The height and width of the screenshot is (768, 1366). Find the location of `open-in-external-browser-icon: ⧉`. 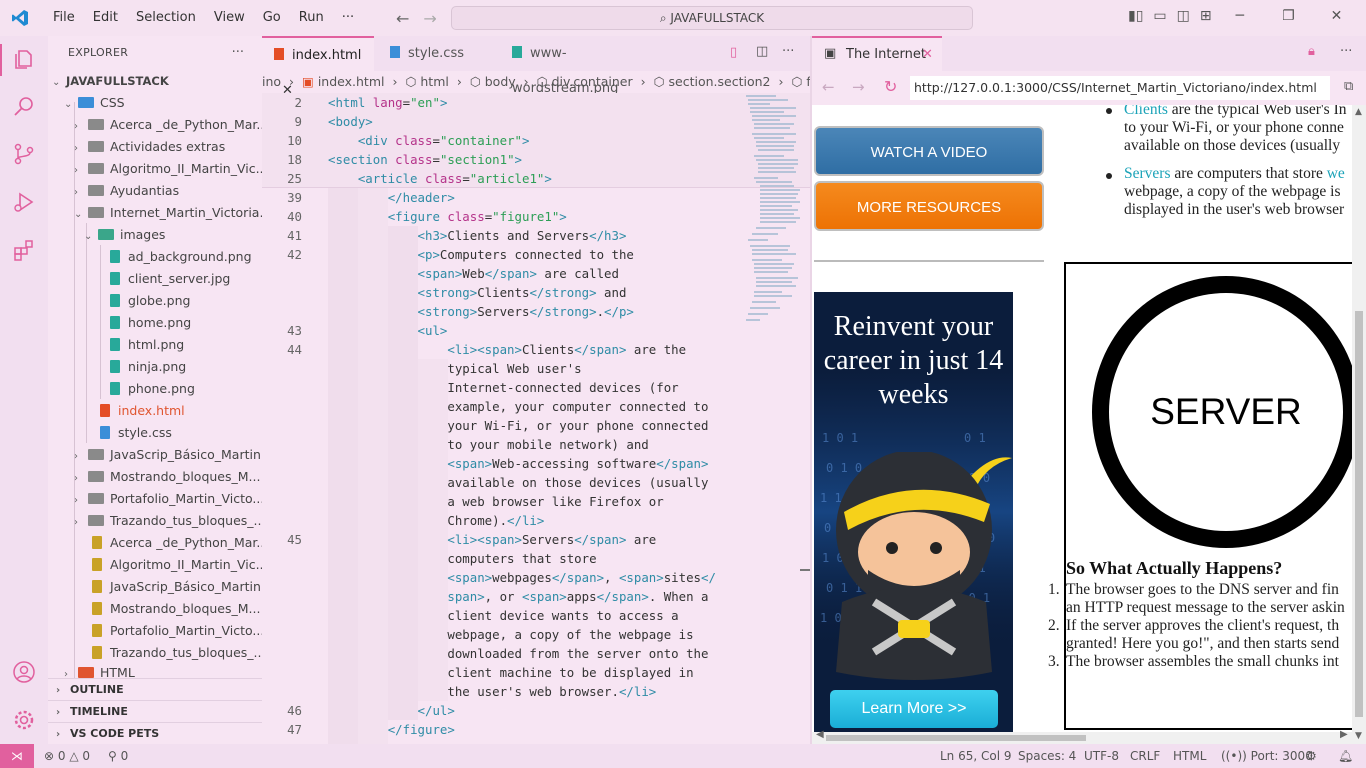

open-in-external-browser-icon: ⧉ is located at coordinates (1348, 86).